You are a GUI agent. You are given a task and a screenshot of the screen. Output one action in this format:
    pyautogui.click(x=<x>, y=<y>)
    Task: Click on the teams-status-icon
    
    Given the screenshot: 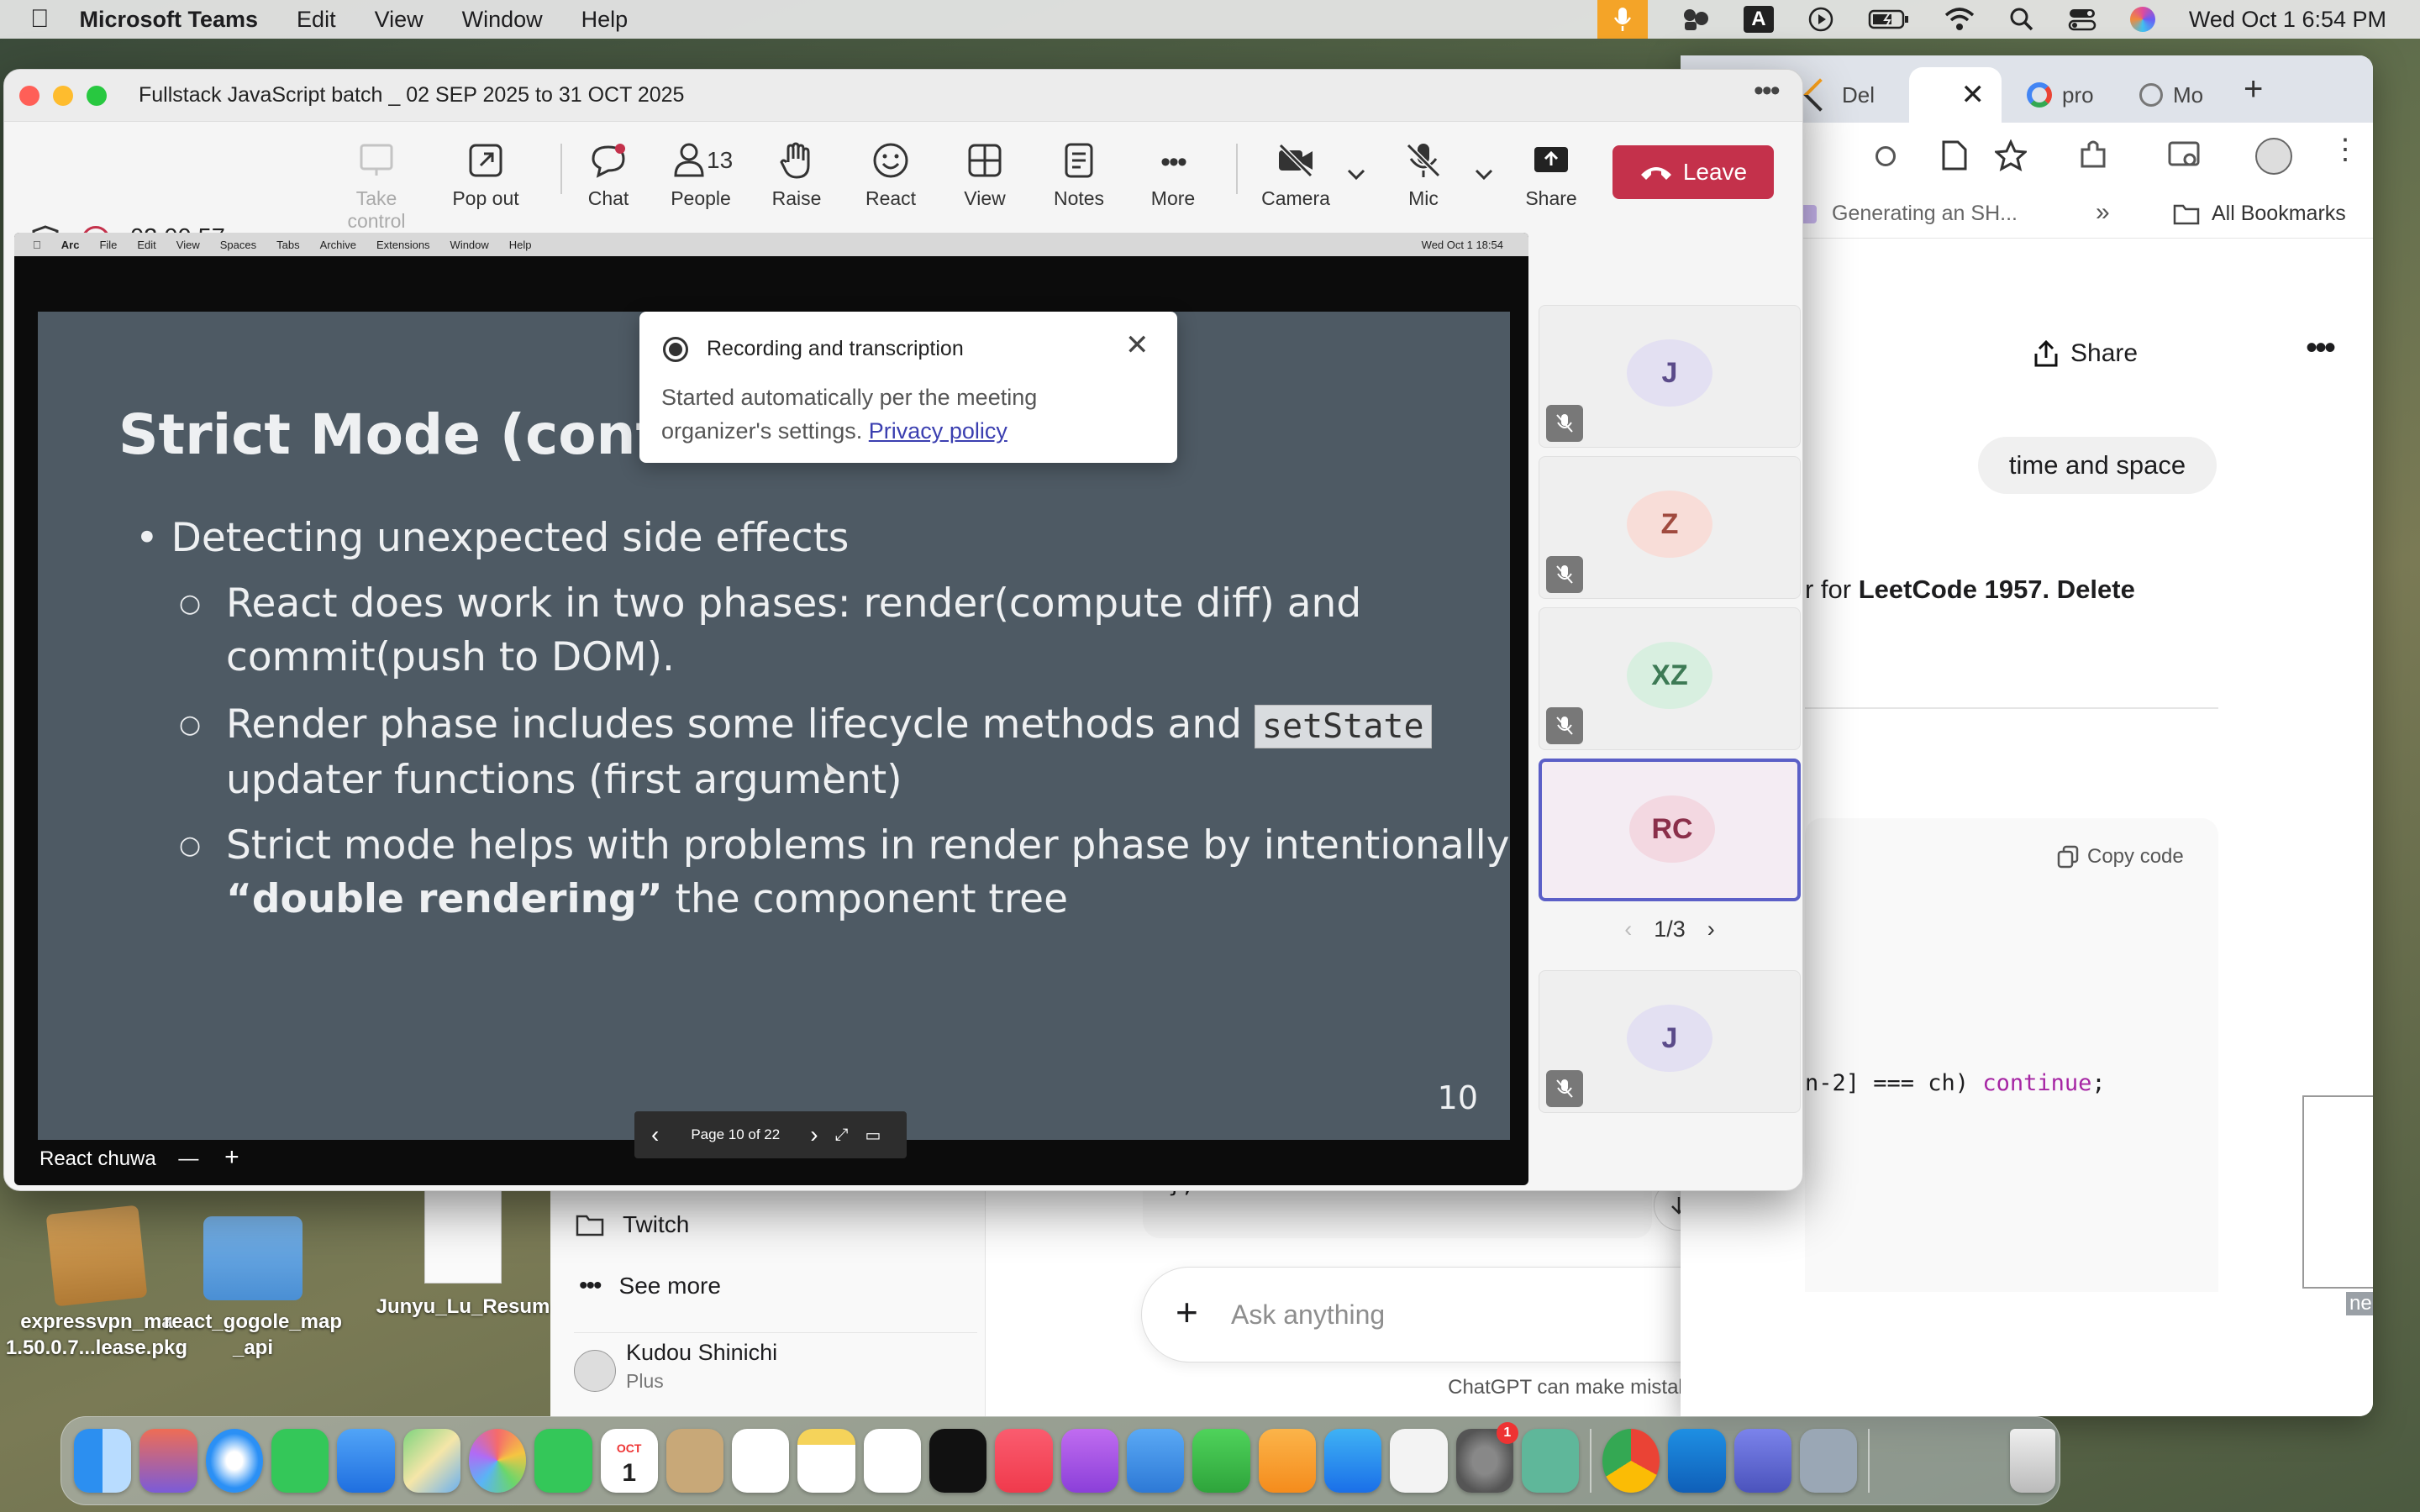 What is the action you would take?
    pyautogui.click(x=1695, y=19)
    